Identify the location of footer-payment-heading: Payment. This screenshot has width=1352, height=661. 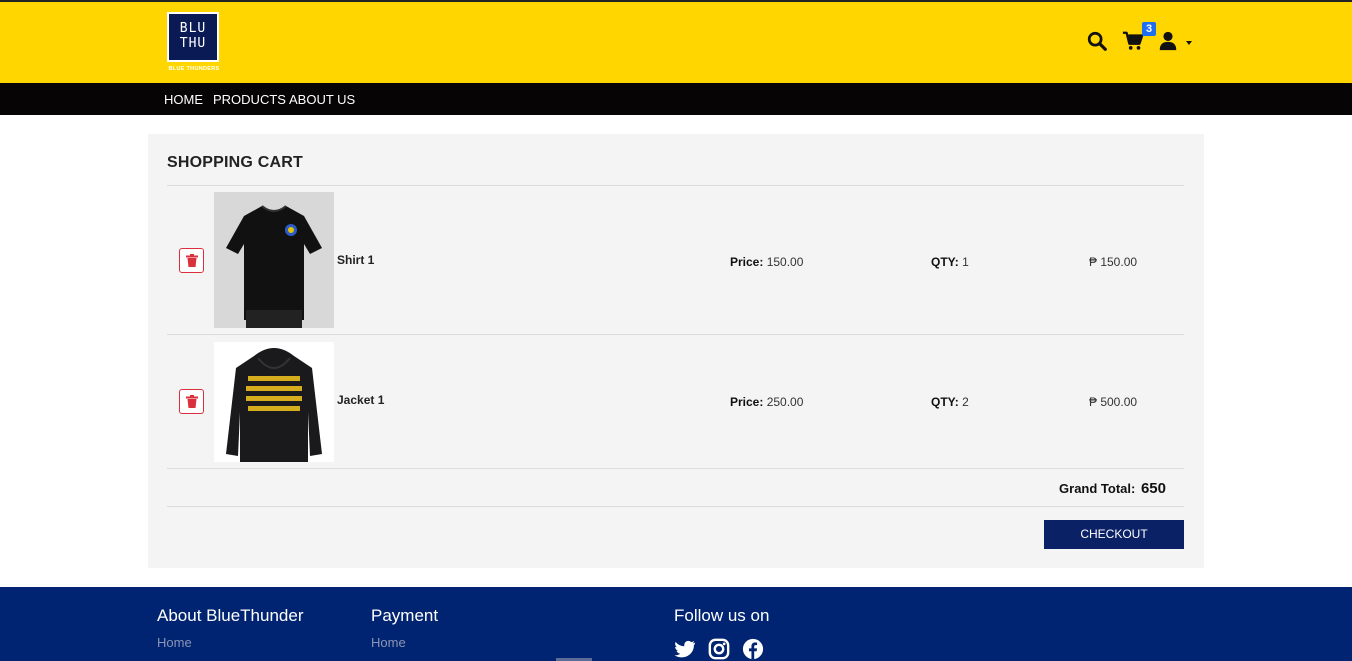
(405, 615).